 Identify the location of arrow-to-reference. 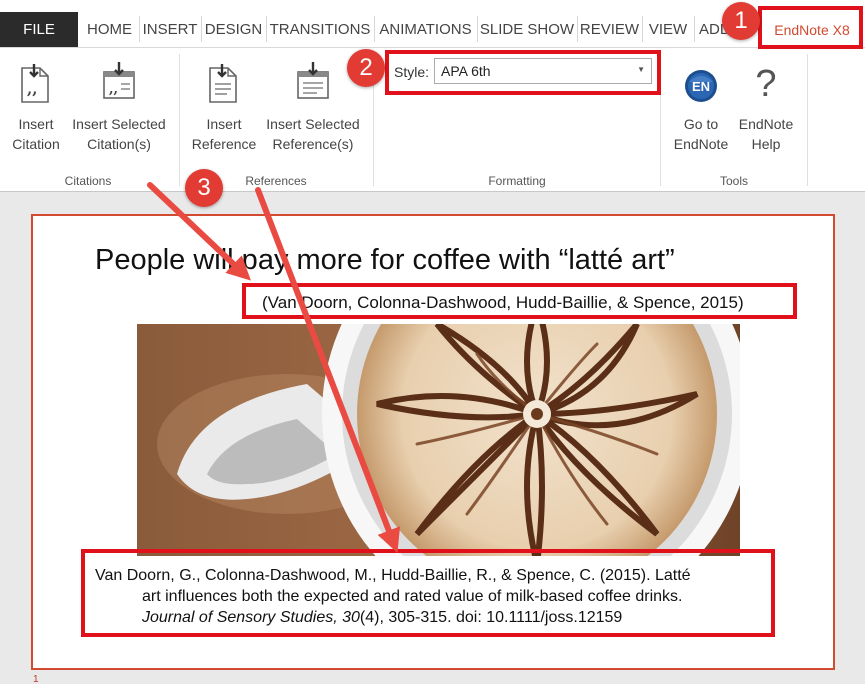
(328, 370).